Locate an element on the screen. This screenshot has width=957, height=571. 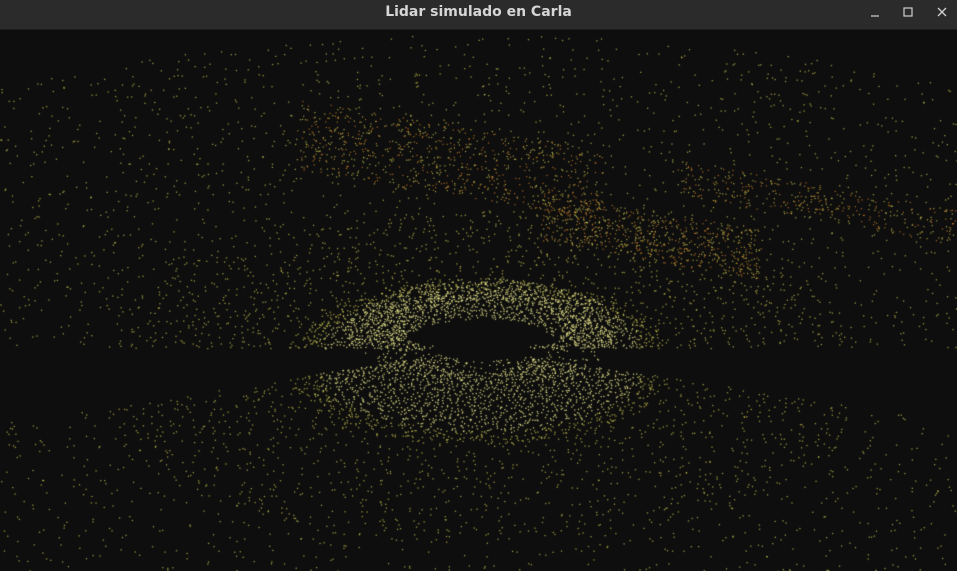
close-button is located at coordinates (942, 12).